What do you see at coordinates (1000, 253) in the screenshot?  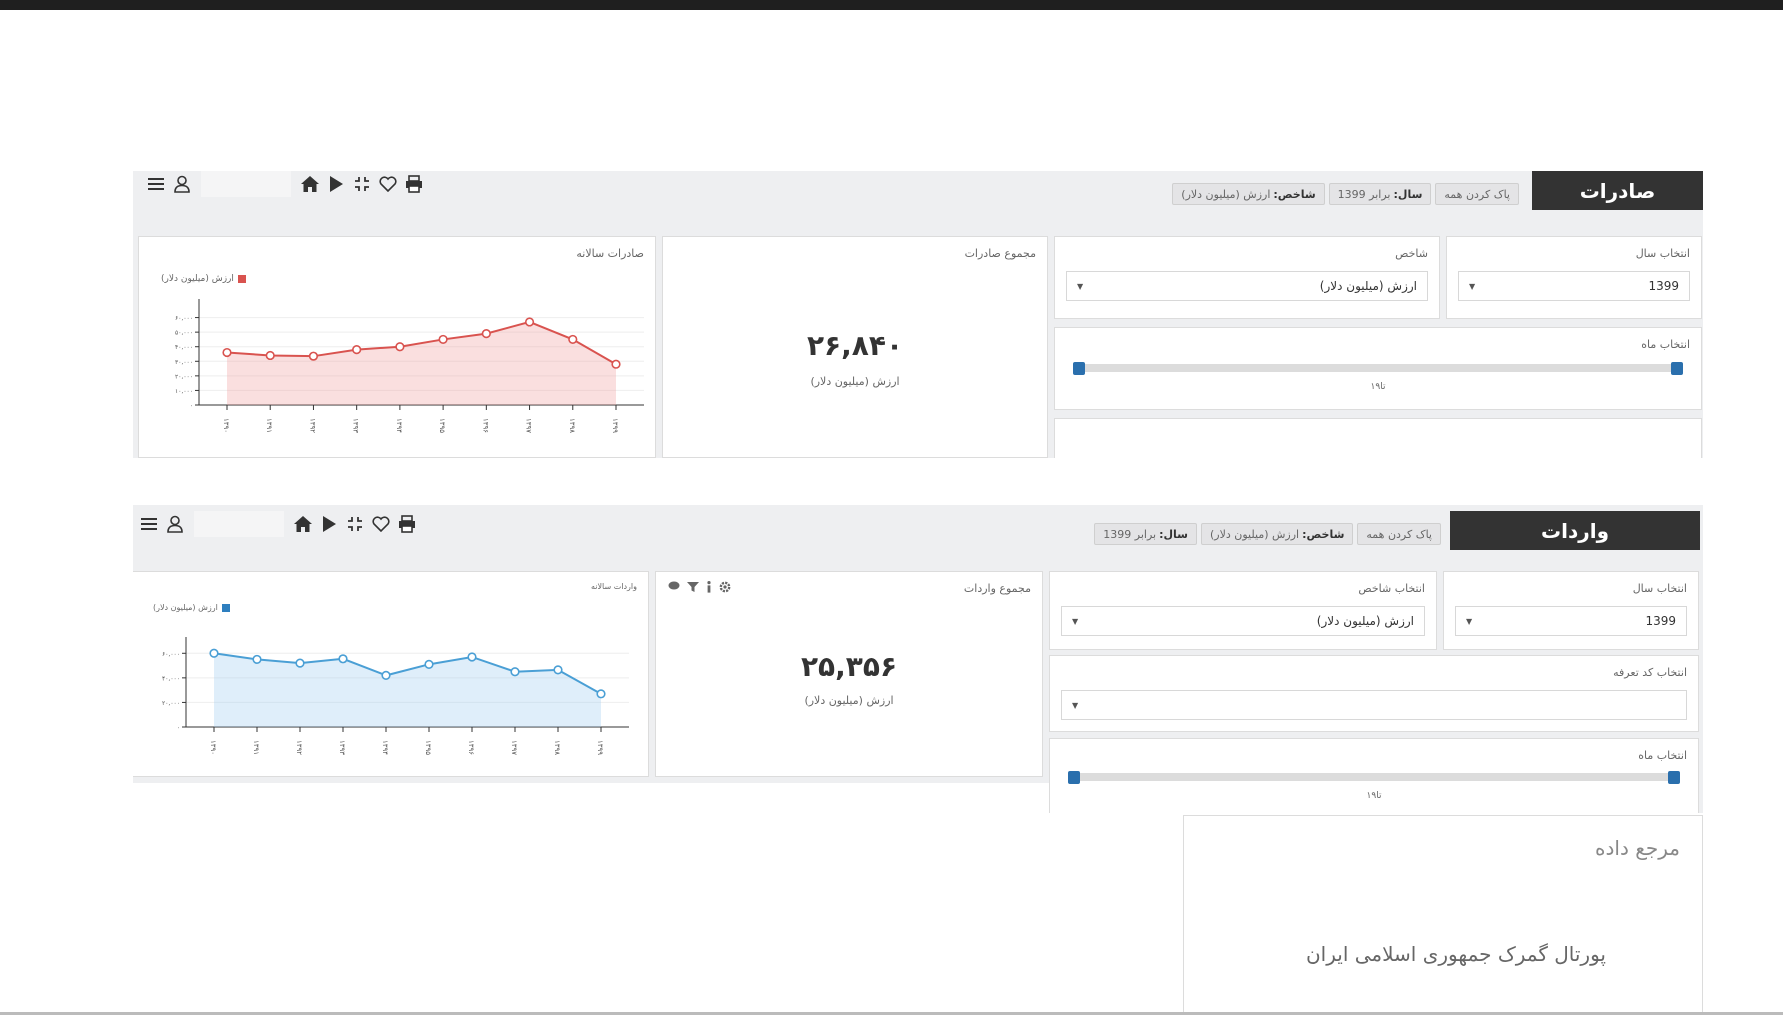 I see `card-label: مجموع صادرات` at bounding box center [1000, 253].